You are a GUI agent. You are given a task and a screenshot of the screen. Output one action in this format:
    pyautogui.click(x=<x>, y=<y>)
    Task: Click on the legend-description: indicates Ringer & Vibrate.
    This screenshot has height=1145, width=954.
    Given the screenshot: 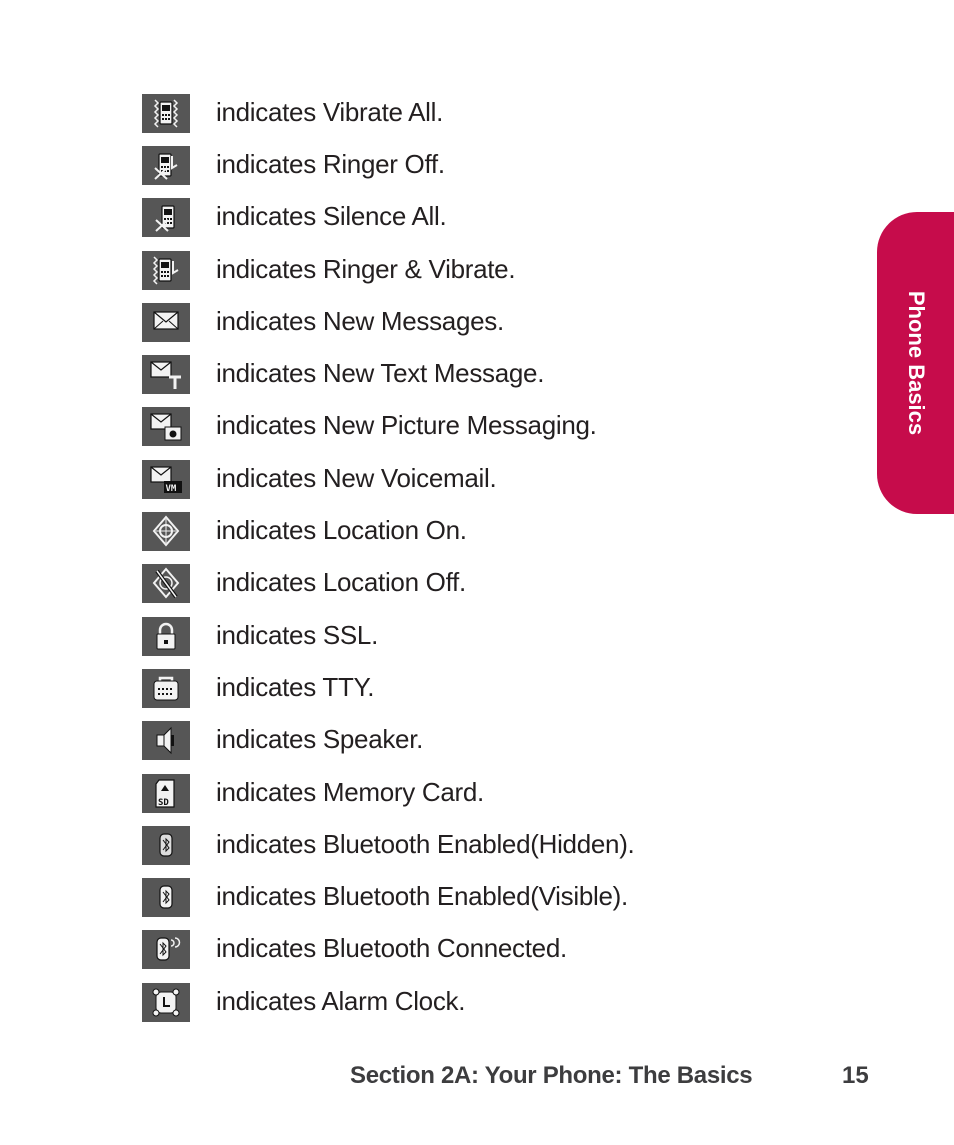 What is the action you would take?
    pyautogui.click(x=366, y=269)
    